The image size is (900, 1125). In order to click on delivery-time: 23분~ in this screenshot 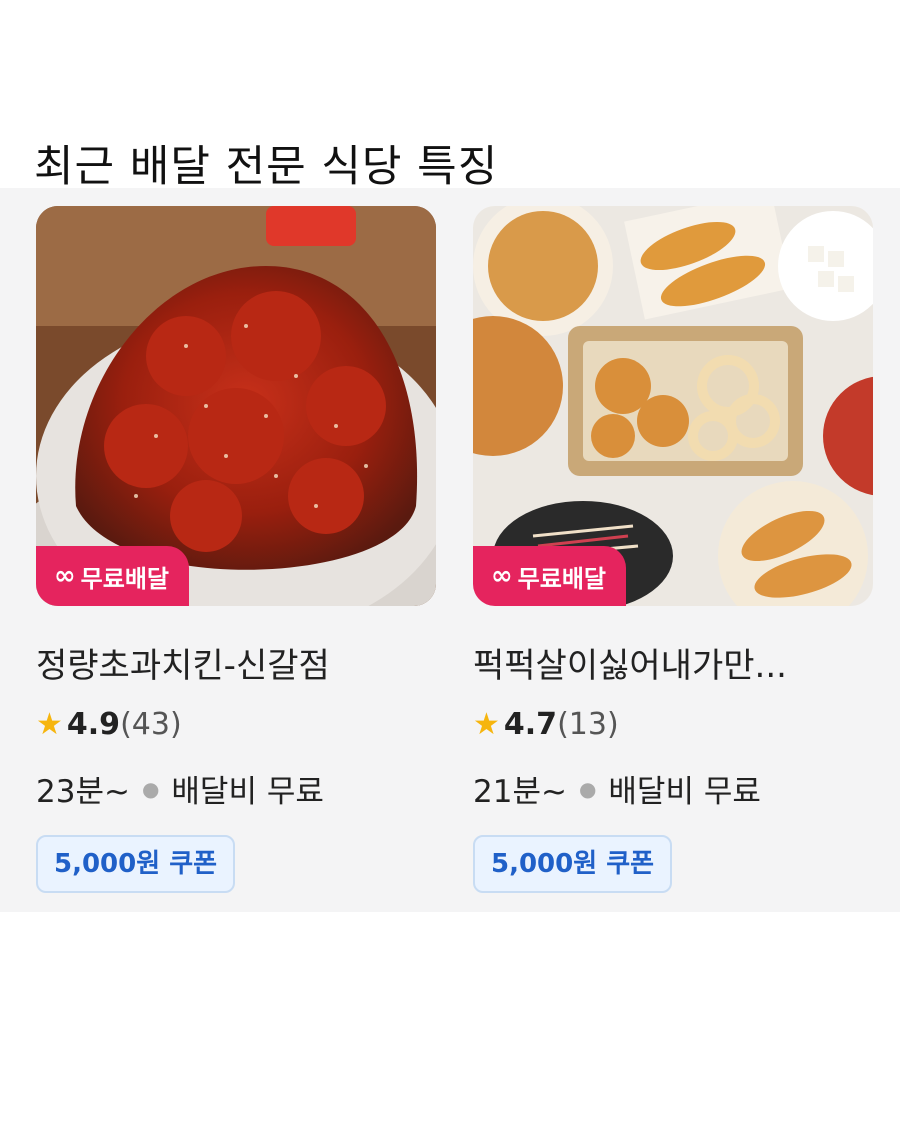, I will do `click(83, 792)`.